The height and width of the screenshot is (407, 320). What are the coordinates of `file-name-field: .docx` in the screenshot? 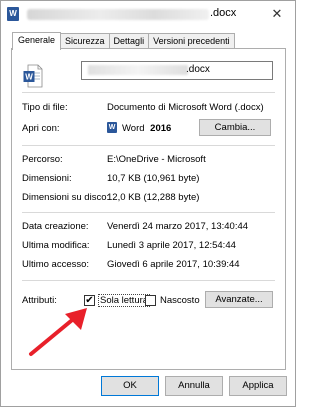 It's located at (177, 70).